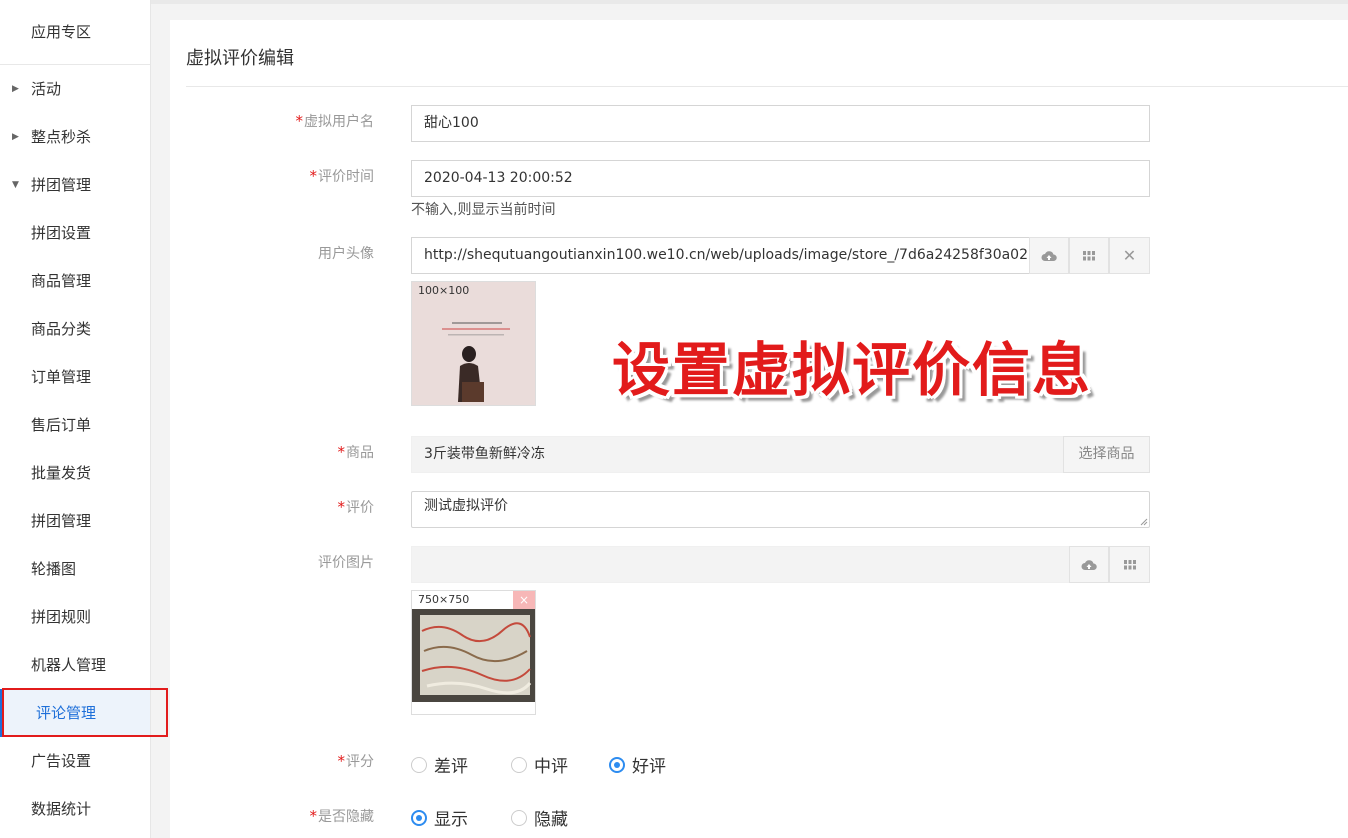 Image resolution: width=1348 pixels, height=838 pixels. Describe the element at coordinates (444, 290) in the screenshot. I see `thumb-size-label: 100×100` at that location.